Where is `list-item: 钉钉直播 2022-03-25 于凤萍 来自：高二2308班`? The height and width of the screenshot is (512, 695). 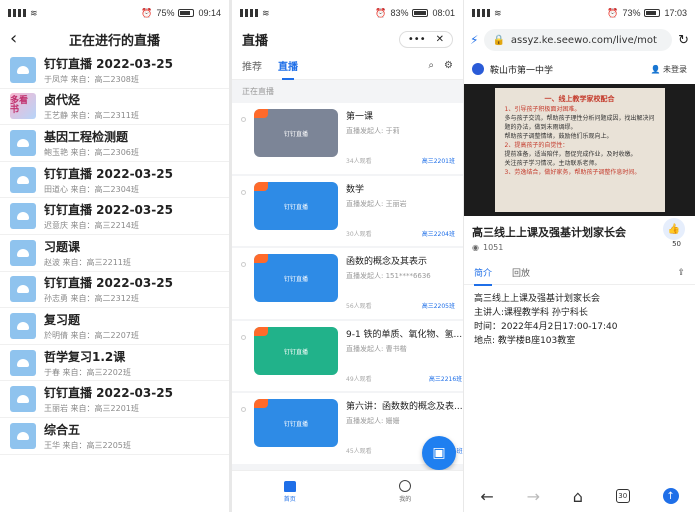
list-item: 钉钉直播 2022-03-25 于凤萍 来自：高二2308班 is located at coordinates (114, 70).